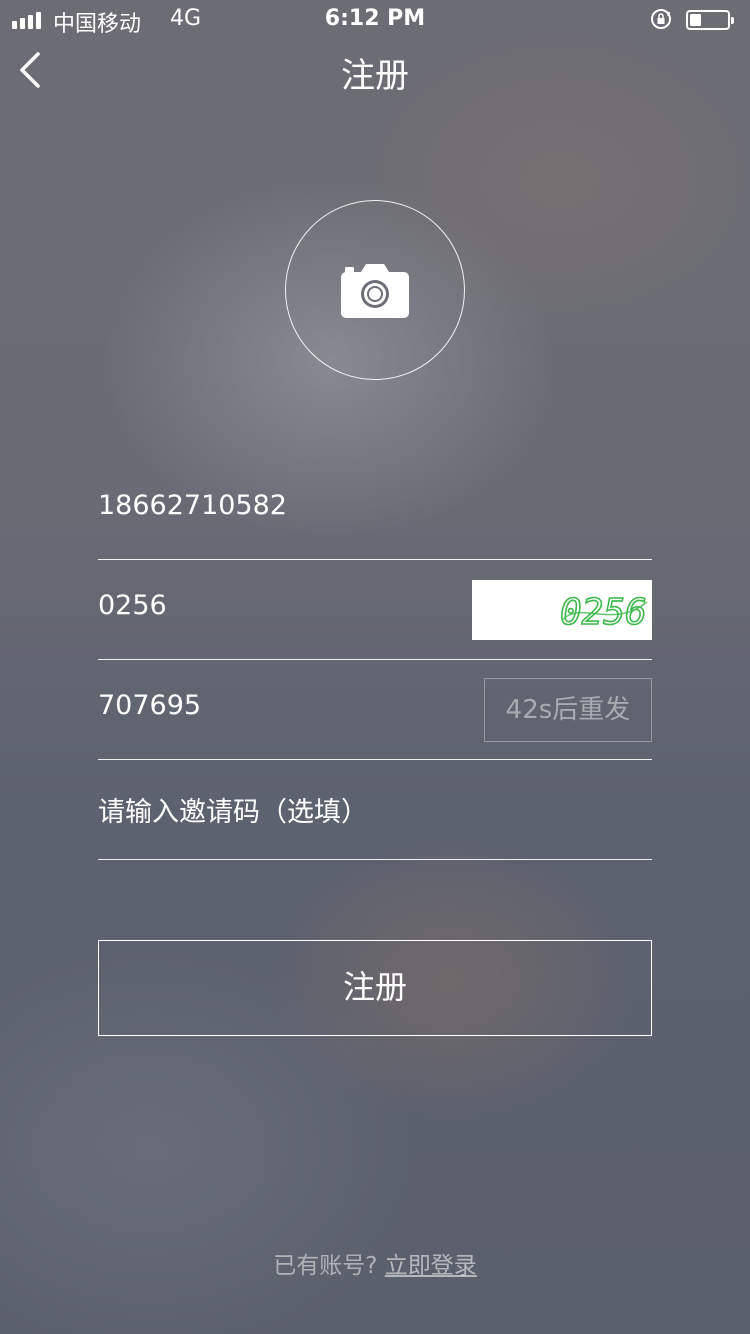 The width and height of the screenshot is (750, 1334). What do you see at coordinates (375, 710) in the screenshot?
I see `sms-code-field: 707695 42s后重发` at bounding box center [375, 710].